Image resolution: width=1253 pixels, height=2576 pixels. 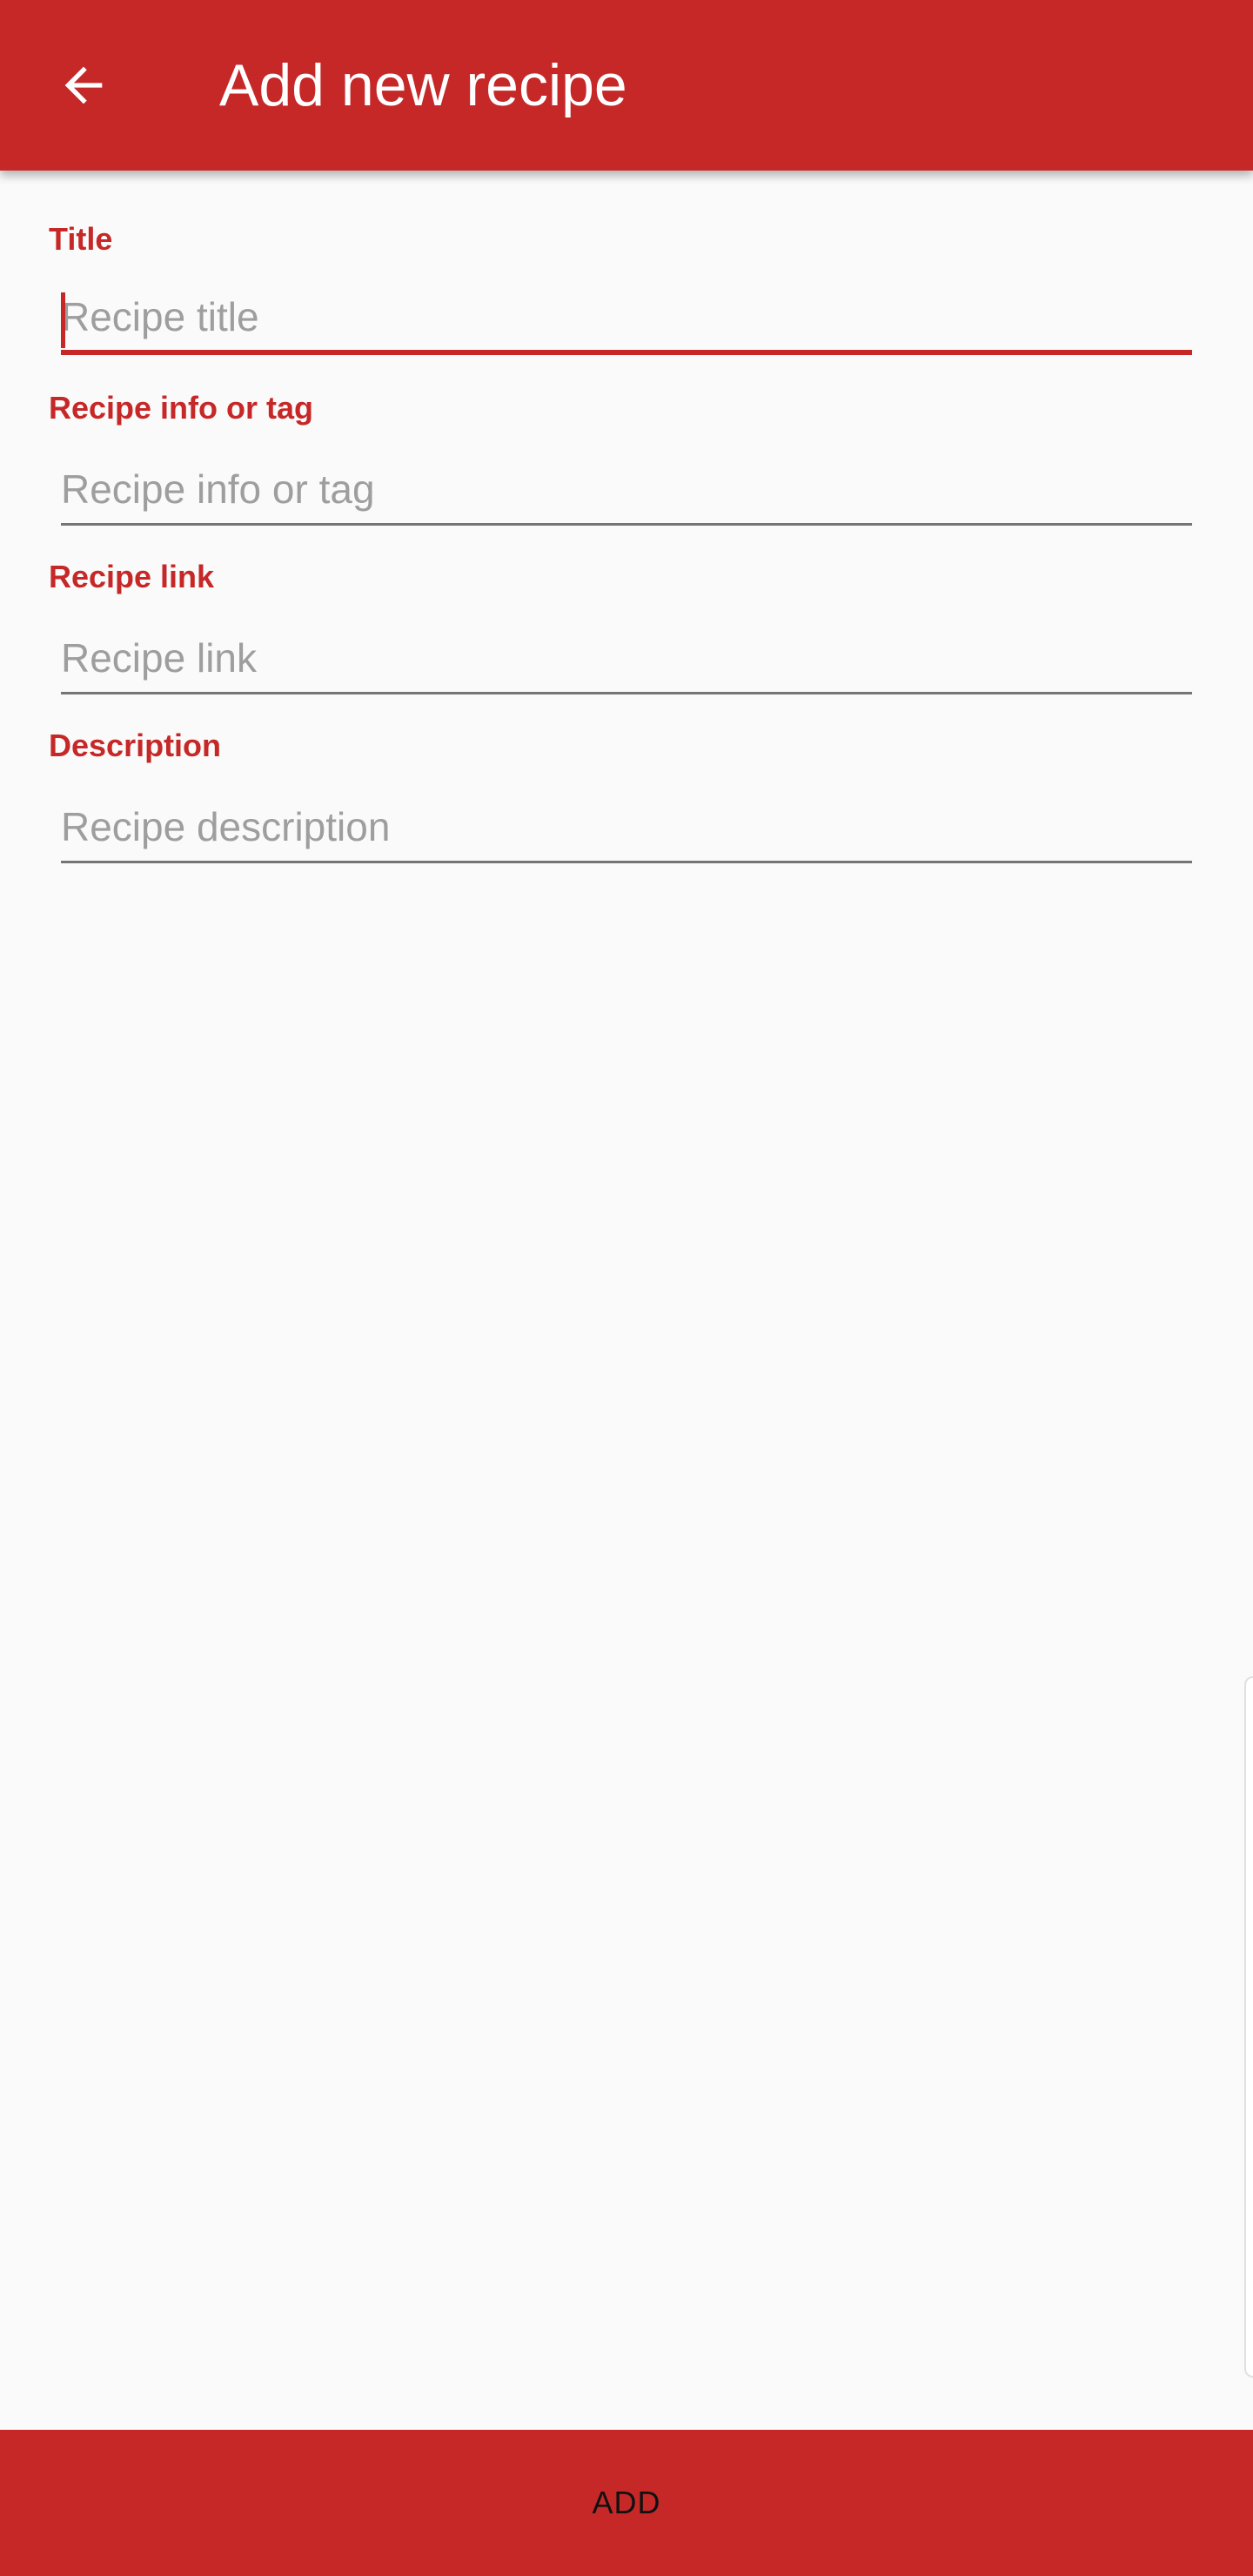 I want to click on recipe-link-input, so click(x=626, y=659).